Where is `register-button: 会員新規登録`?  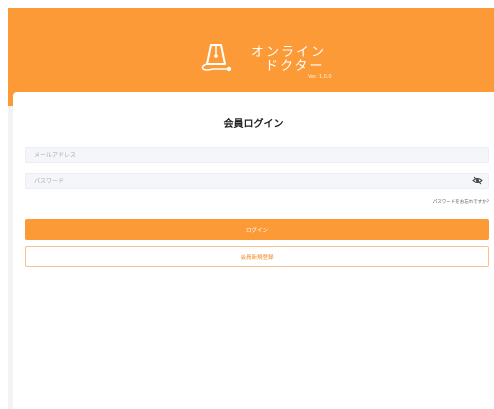 register-button: 会員新規登録 is located at coordinates (257, 256).